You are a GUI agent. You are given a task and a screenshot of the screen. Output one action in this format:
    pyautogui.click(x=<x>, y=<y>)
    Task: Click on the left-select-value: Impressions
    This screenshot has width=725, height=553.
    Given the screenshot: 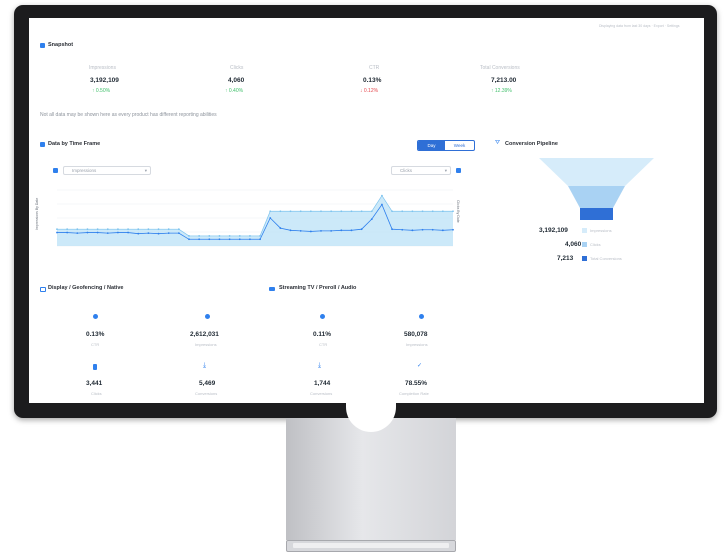 What is the action you would take?
    pyautogui.click(x=84, y=170)
    